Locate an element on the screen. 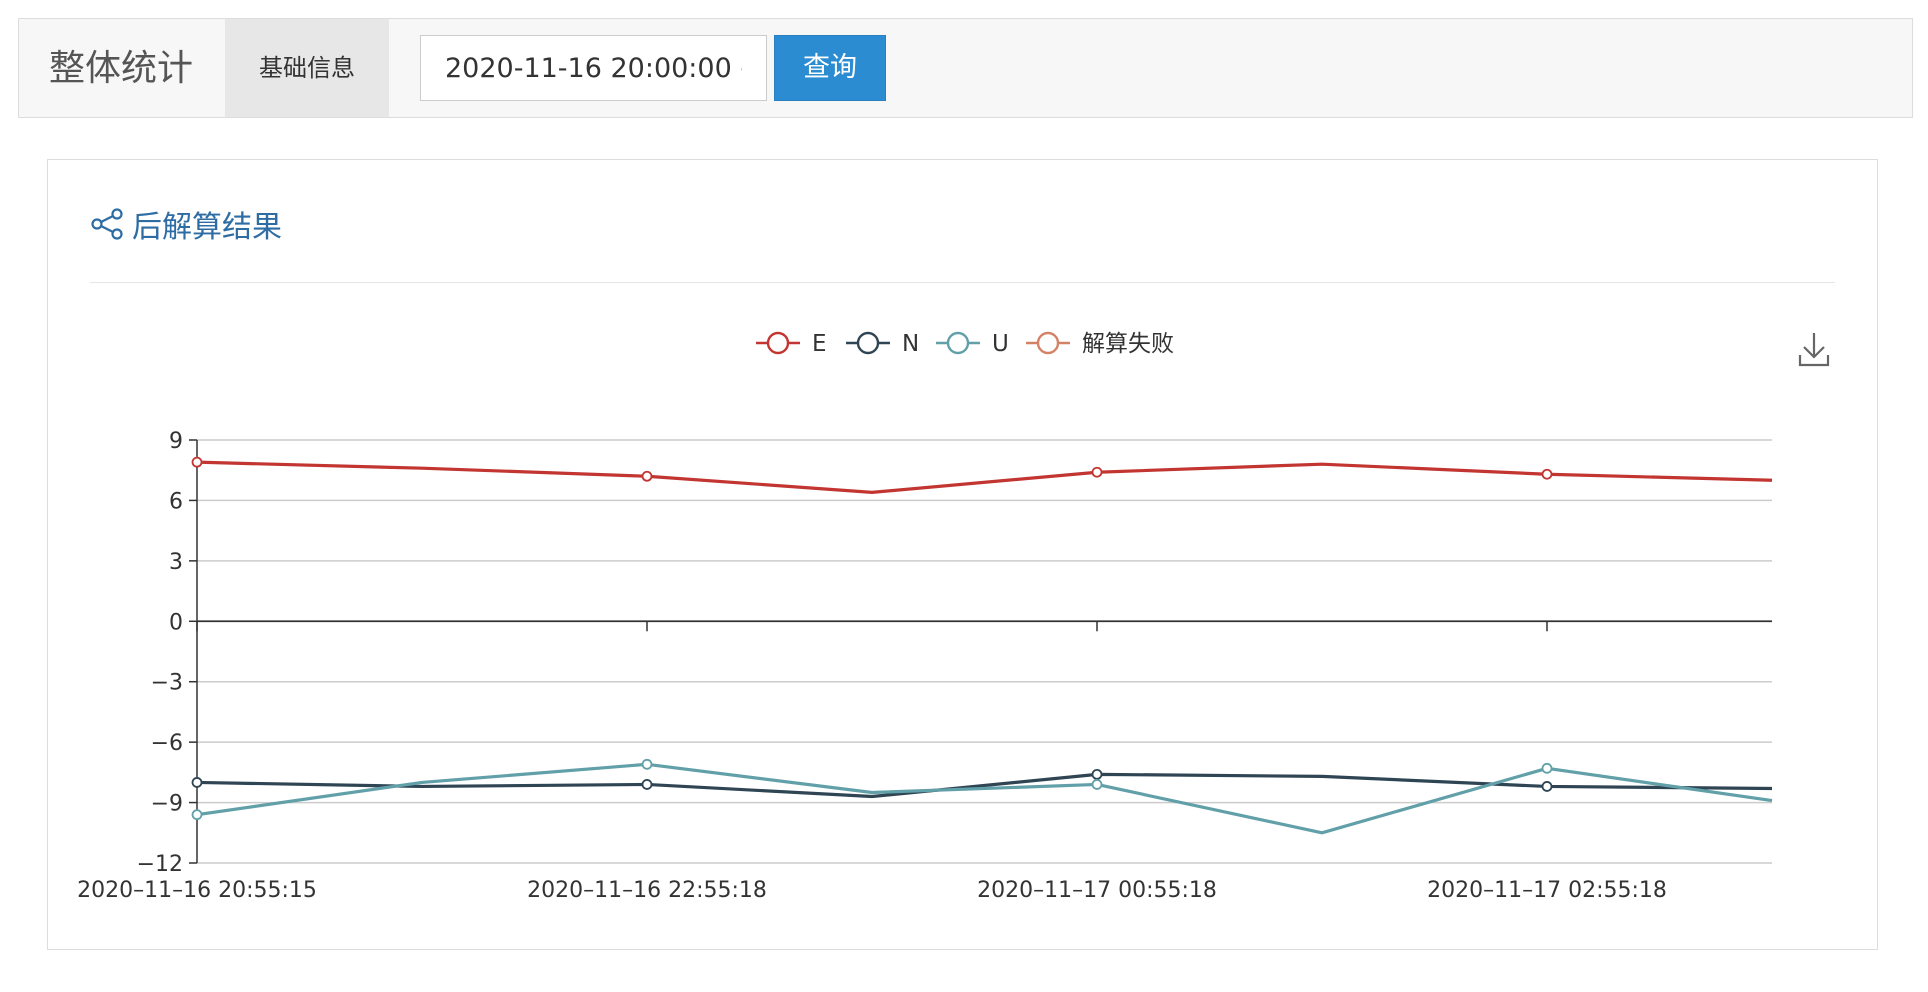 This screenshot has height=992, width=1928. legend-label: 解算失败 is located at coordinates (1128, 344).